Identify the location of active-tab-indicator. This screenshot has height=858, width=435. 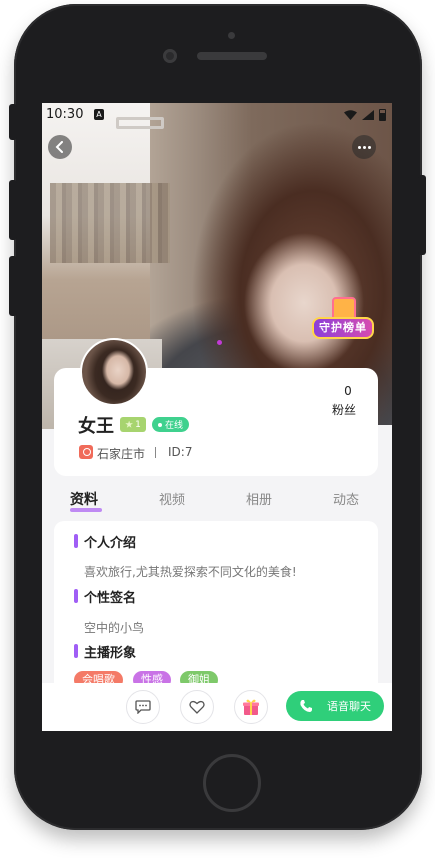
(86, 510).